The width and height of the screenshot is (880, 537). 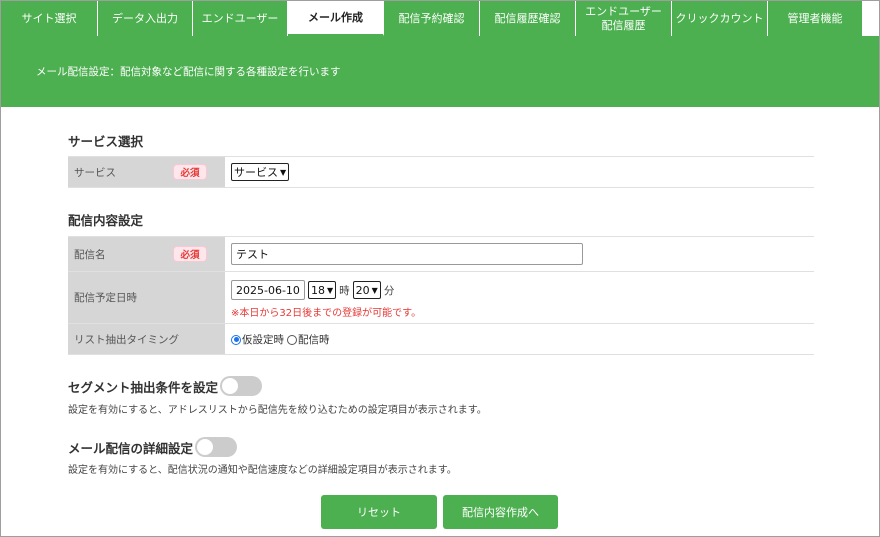 I want to click on schedule-warning: ※本日から32日後までの登録が可能です。, so click(x=326, y=313).